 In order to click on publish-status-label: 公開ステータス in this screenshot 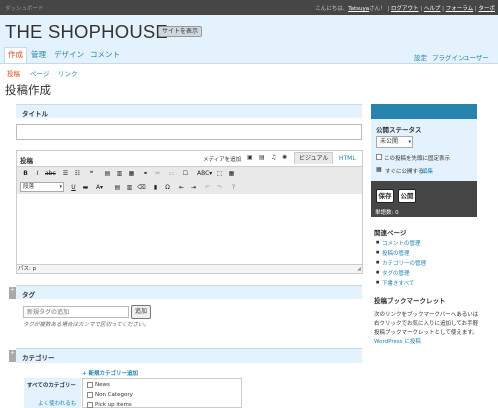, I will do `click(399, 130)`.